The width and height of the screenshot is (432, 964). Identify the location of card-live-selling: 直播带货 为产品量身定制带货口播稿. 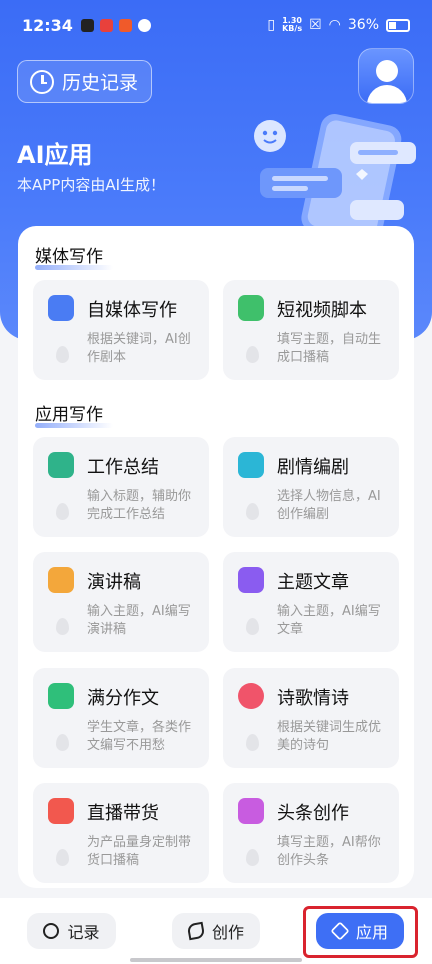
(121, 833).